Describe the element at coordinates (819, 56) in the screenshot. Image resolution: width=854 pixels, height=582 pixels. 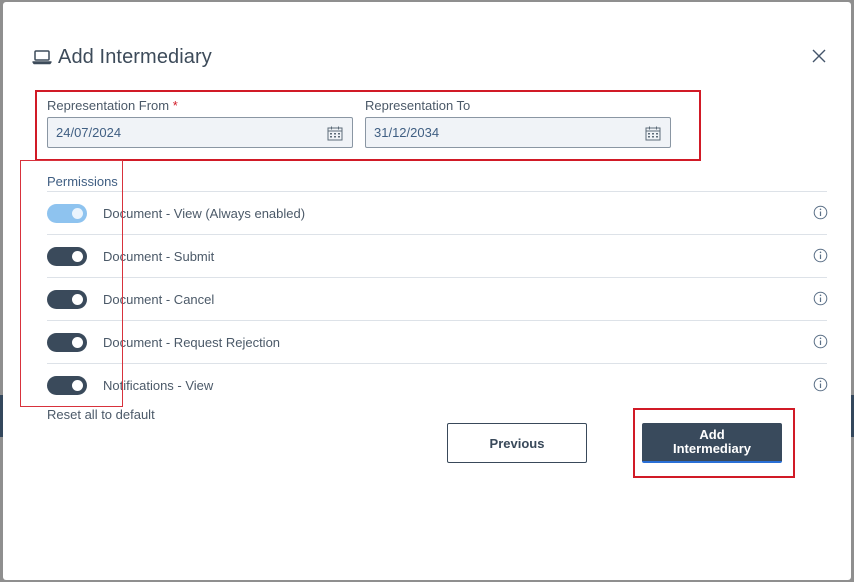
I see `close-icon` at that location.